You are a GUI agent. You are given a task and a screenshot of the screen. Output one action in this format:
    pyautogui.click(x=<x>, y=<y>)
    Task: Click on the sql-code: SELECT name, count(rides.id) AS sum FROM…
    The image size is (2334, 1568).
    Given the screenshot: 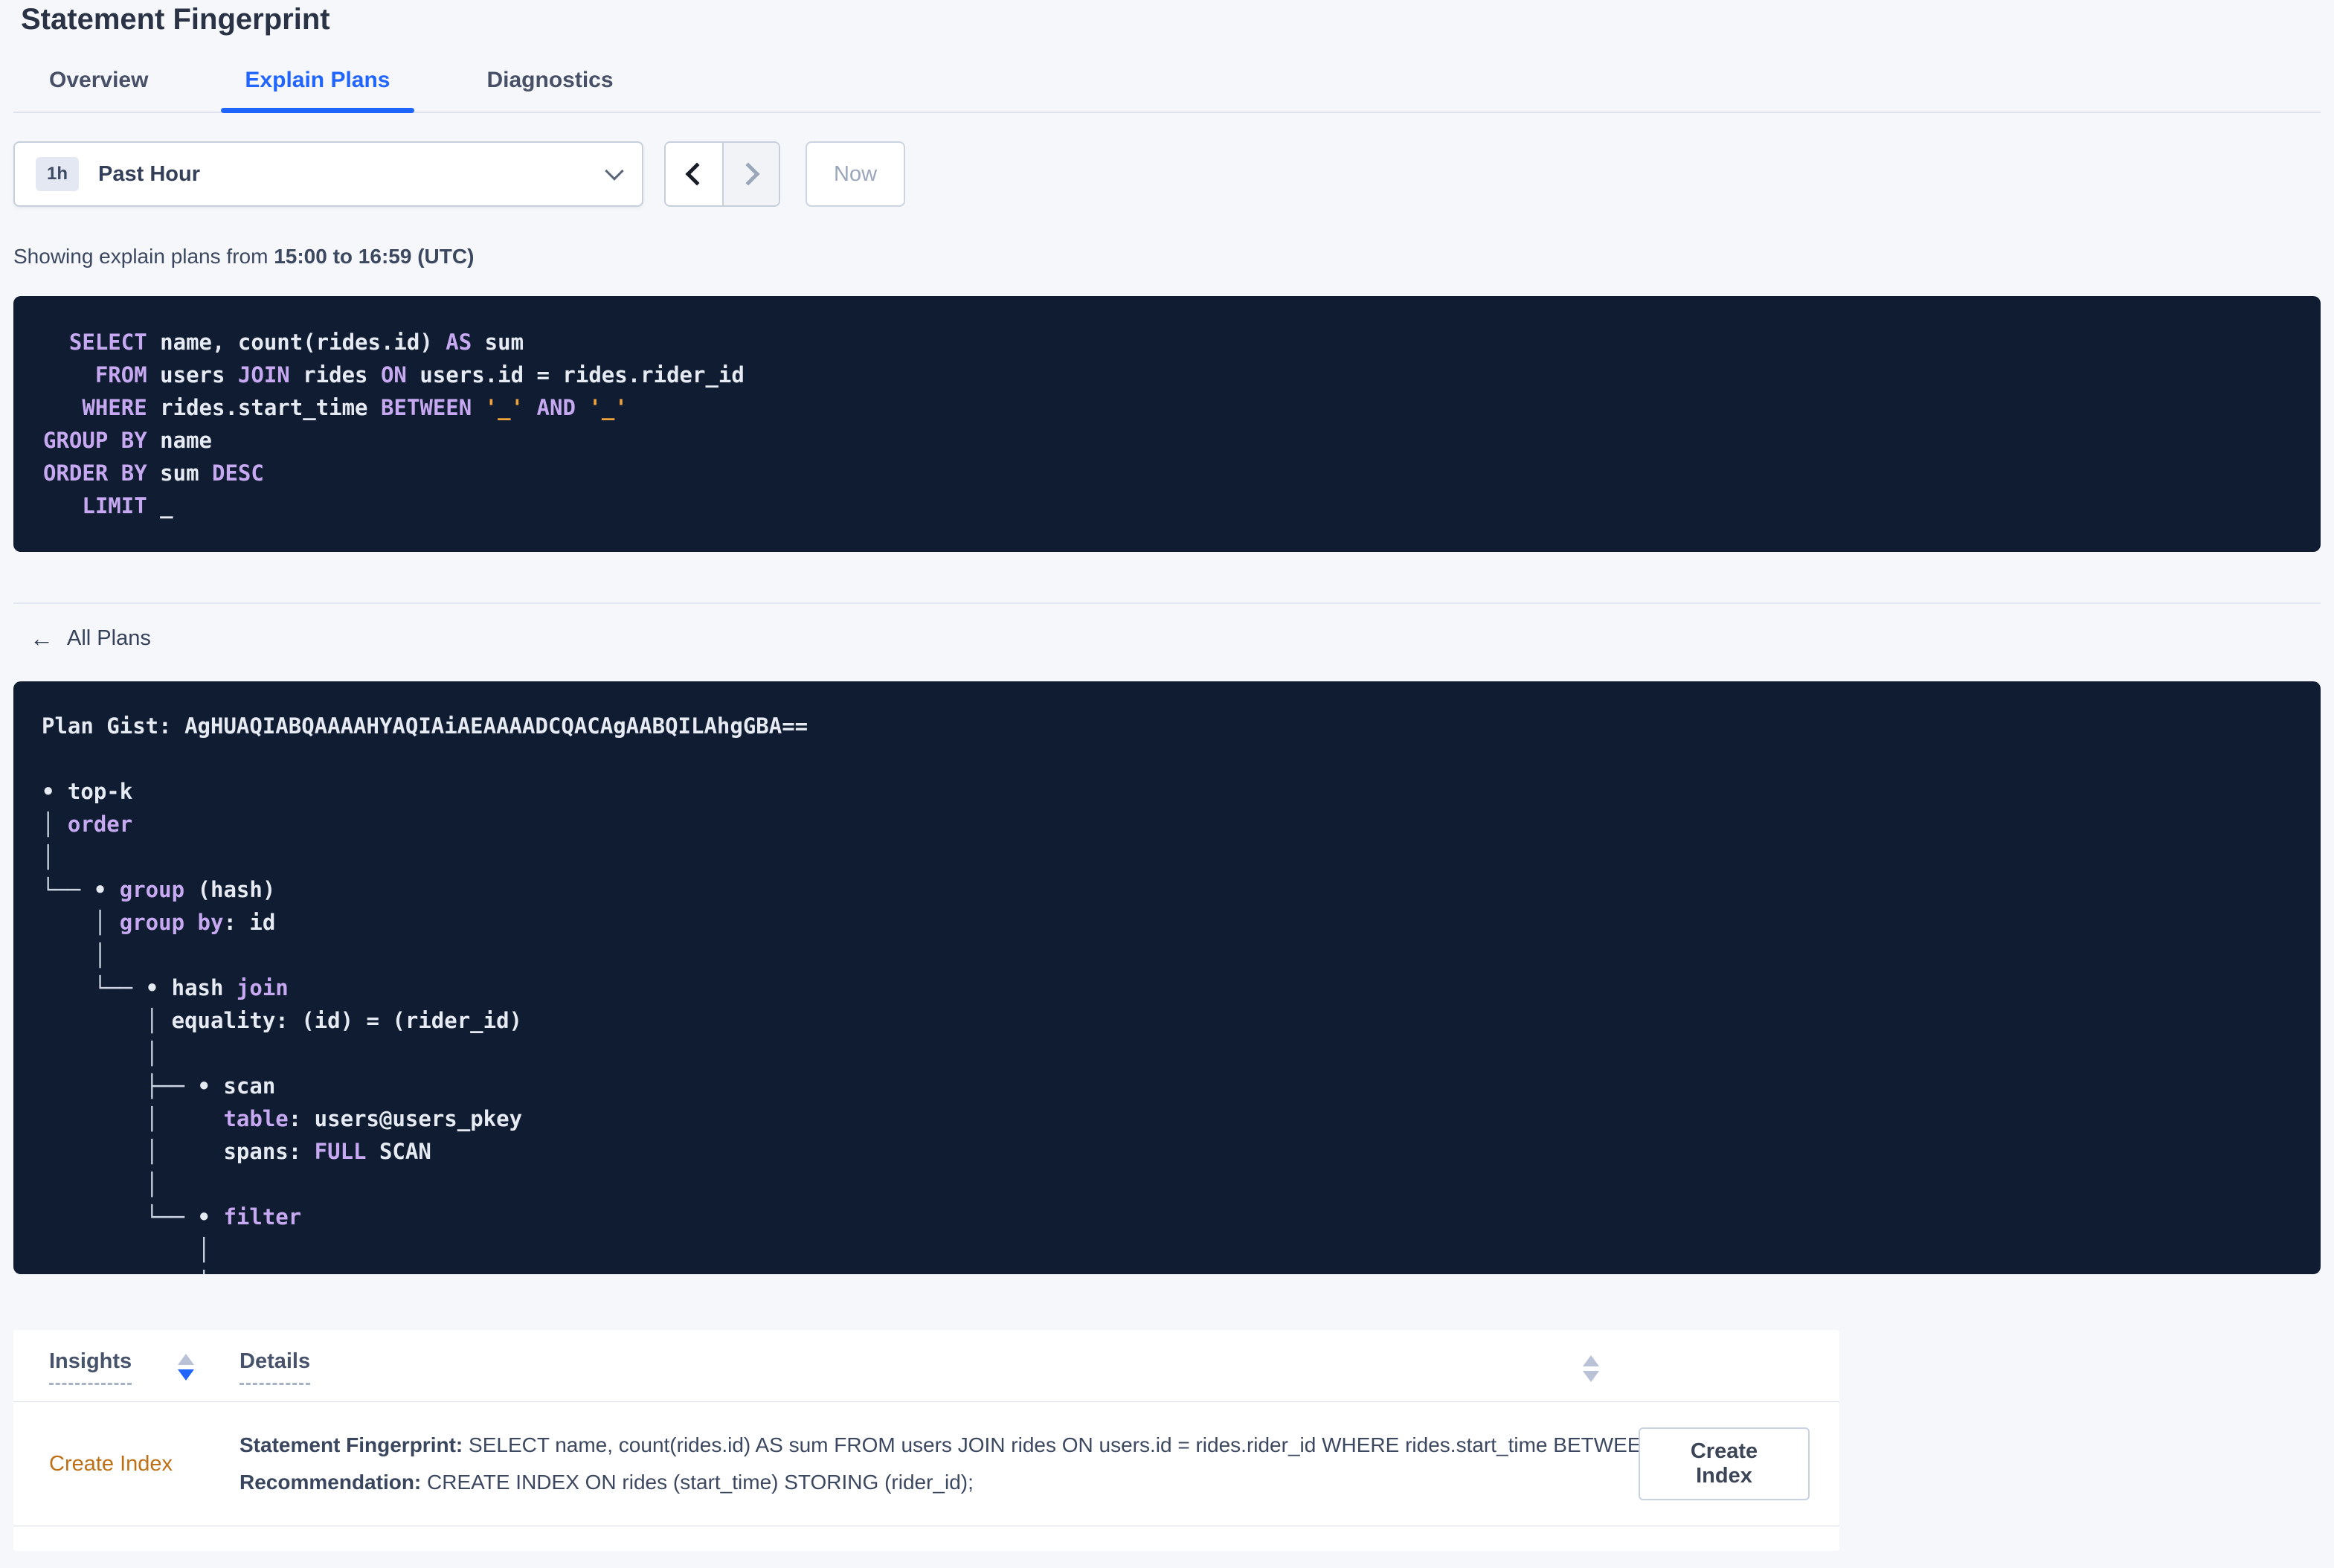 What is the action you would take?
    pyautogui.click(x=394, y=424)
    